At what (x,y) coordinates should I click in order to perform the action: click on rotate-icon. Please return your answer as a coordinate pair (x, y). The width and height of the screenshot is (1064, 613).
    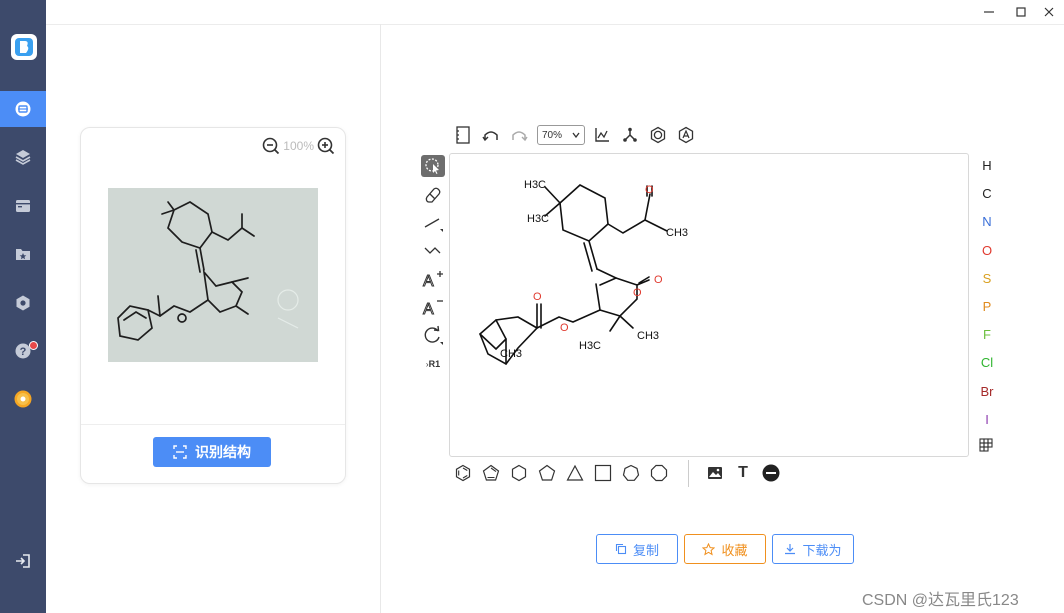
    Looking at the image, I should click on (433, 335).